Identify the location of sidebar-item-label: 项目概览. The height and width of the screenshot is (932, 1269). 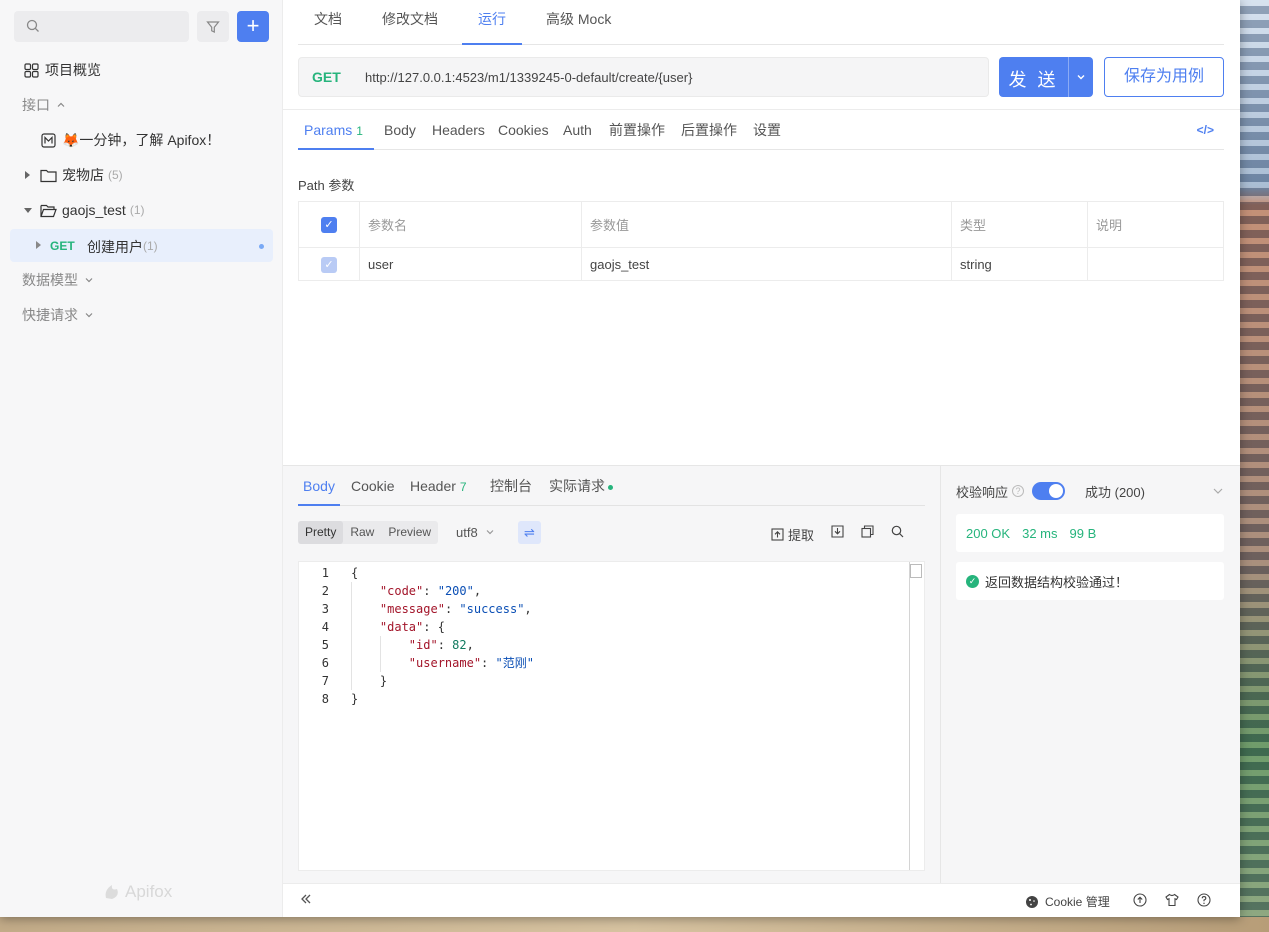
(73, 70).